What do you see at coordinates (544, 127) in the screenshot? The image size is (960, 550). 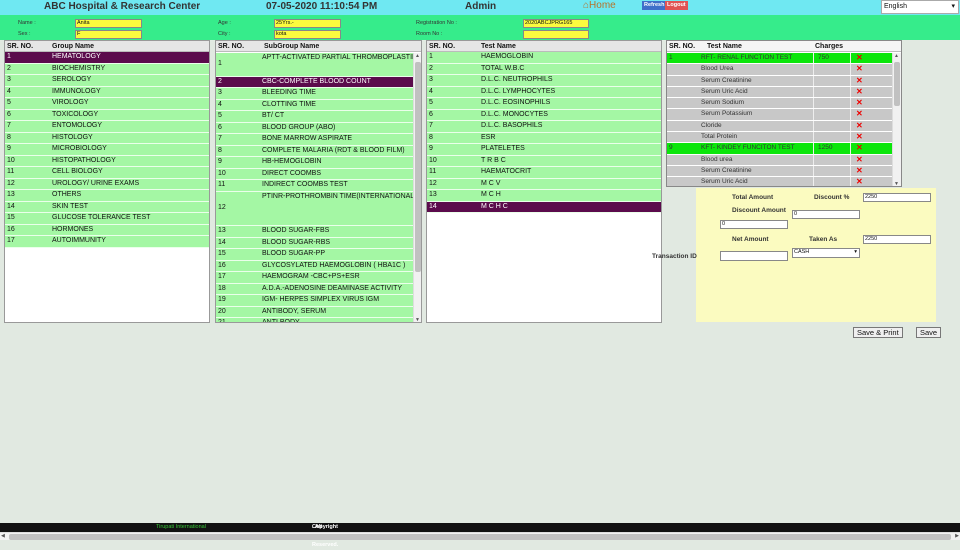 I see `list-row: 7 D.L.C. BASOPHILS` at bounding box center [544, 127].